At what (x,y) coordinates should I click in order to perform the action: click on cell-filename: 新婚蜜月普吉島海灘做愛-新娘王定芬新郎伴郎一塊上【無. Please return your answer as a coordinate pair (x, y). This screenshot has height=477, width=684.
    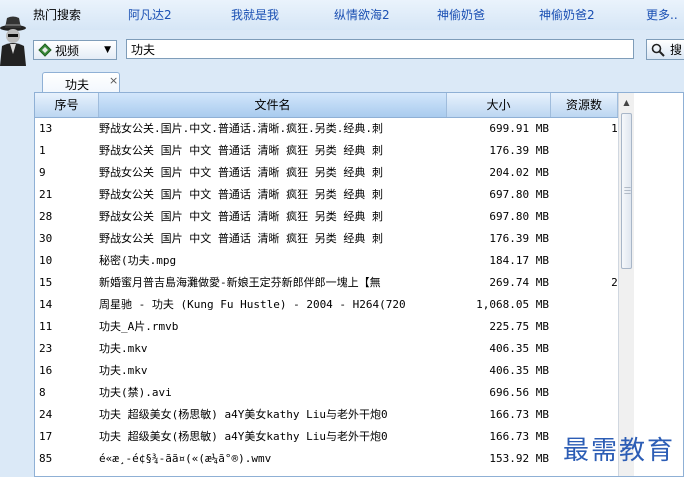
    Looking at the image, I should click on (240, 282).